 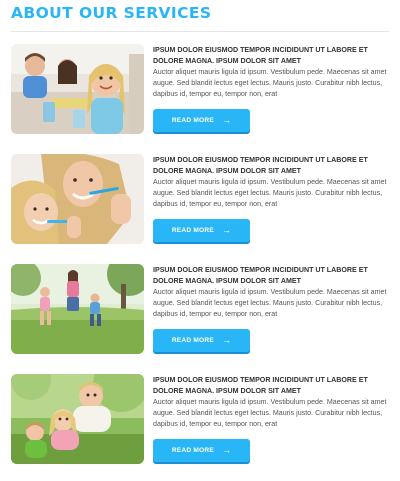 I want to click on children-eating-photo, so click(x=77, y=89).